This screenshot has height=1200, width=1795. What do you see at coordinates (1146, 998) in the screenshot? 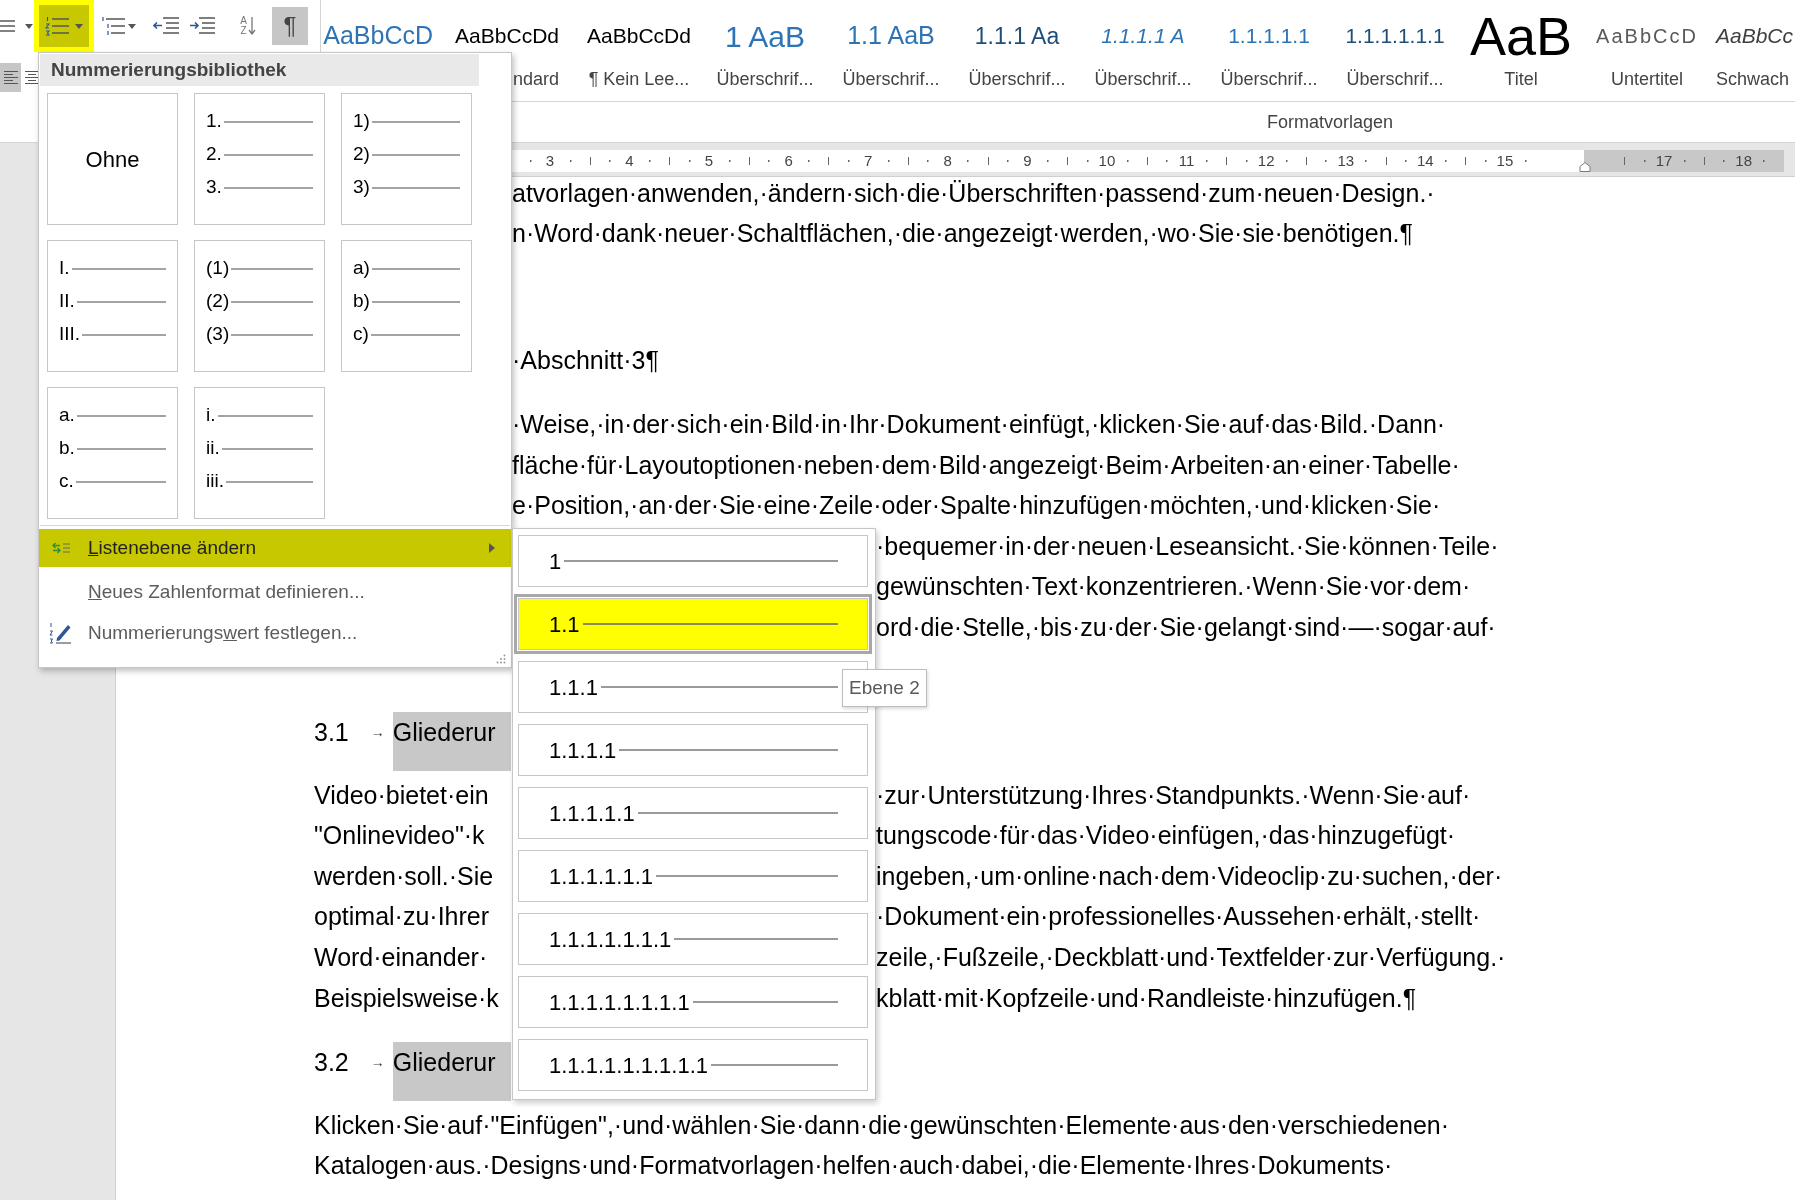
I see `text-line: kblatt·mit·Kopfzeile·und·Randleiste·hinzufügen.¶` at bounding box center [1146, 998].